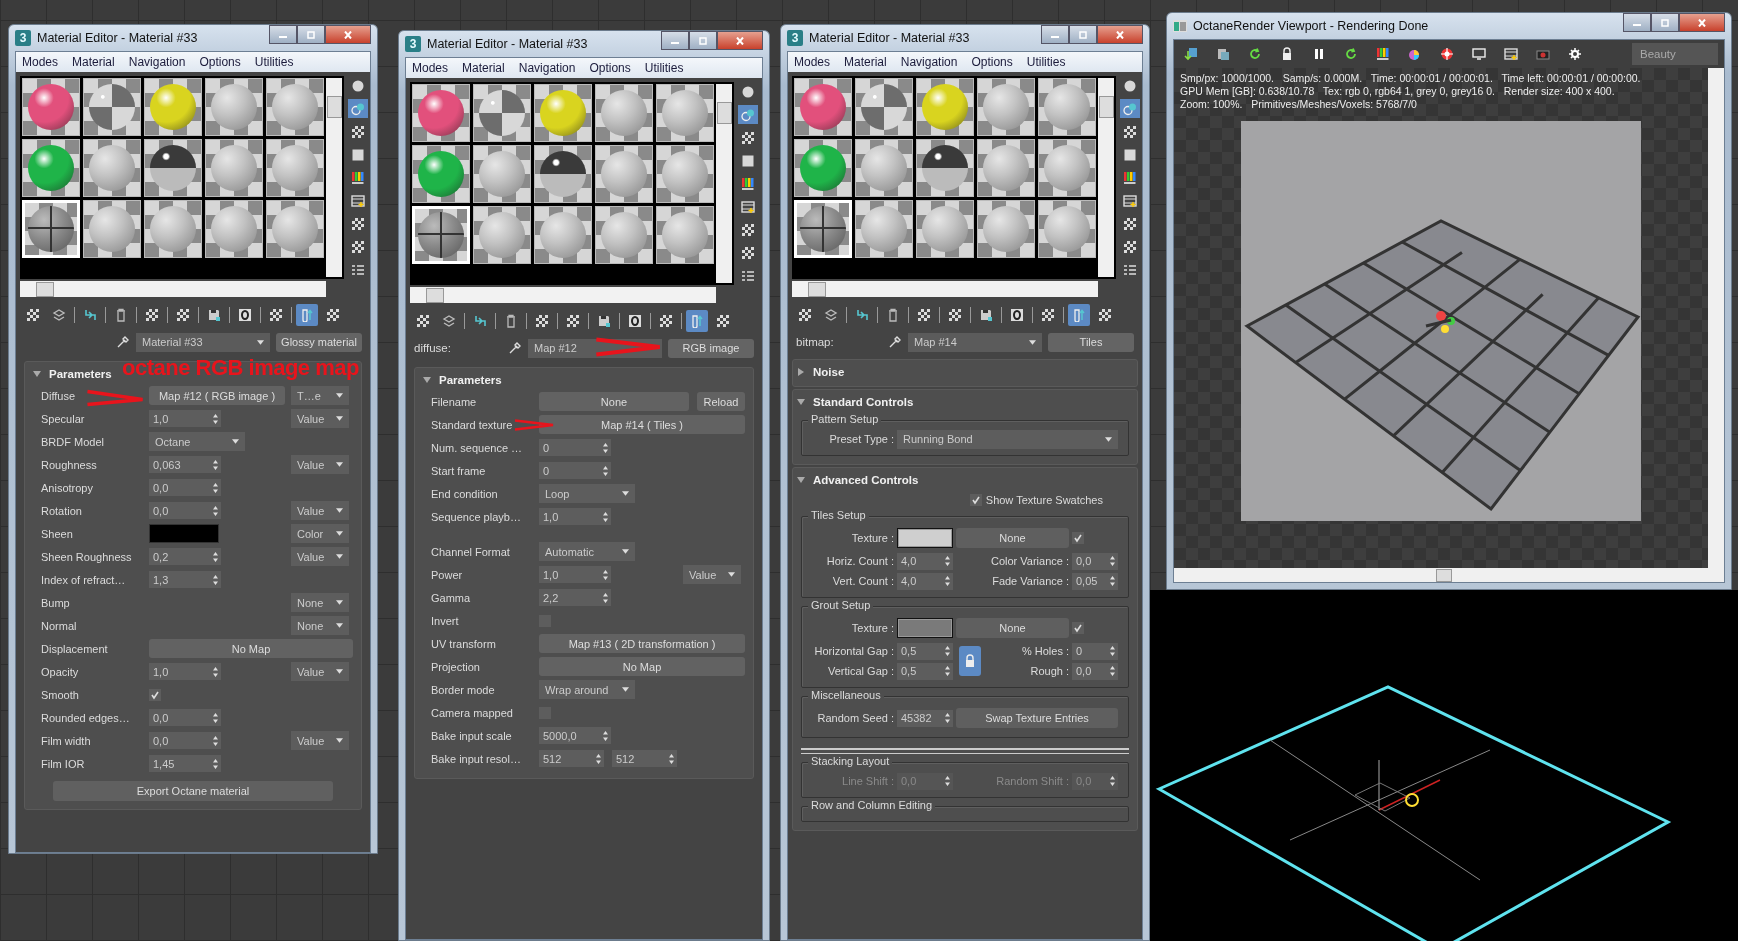 The width and height of the screenshot is (1738, 941). Describe the element at coordinates (185, 763) in the screenshot. I see `spinner-field: 1,45` at that location.